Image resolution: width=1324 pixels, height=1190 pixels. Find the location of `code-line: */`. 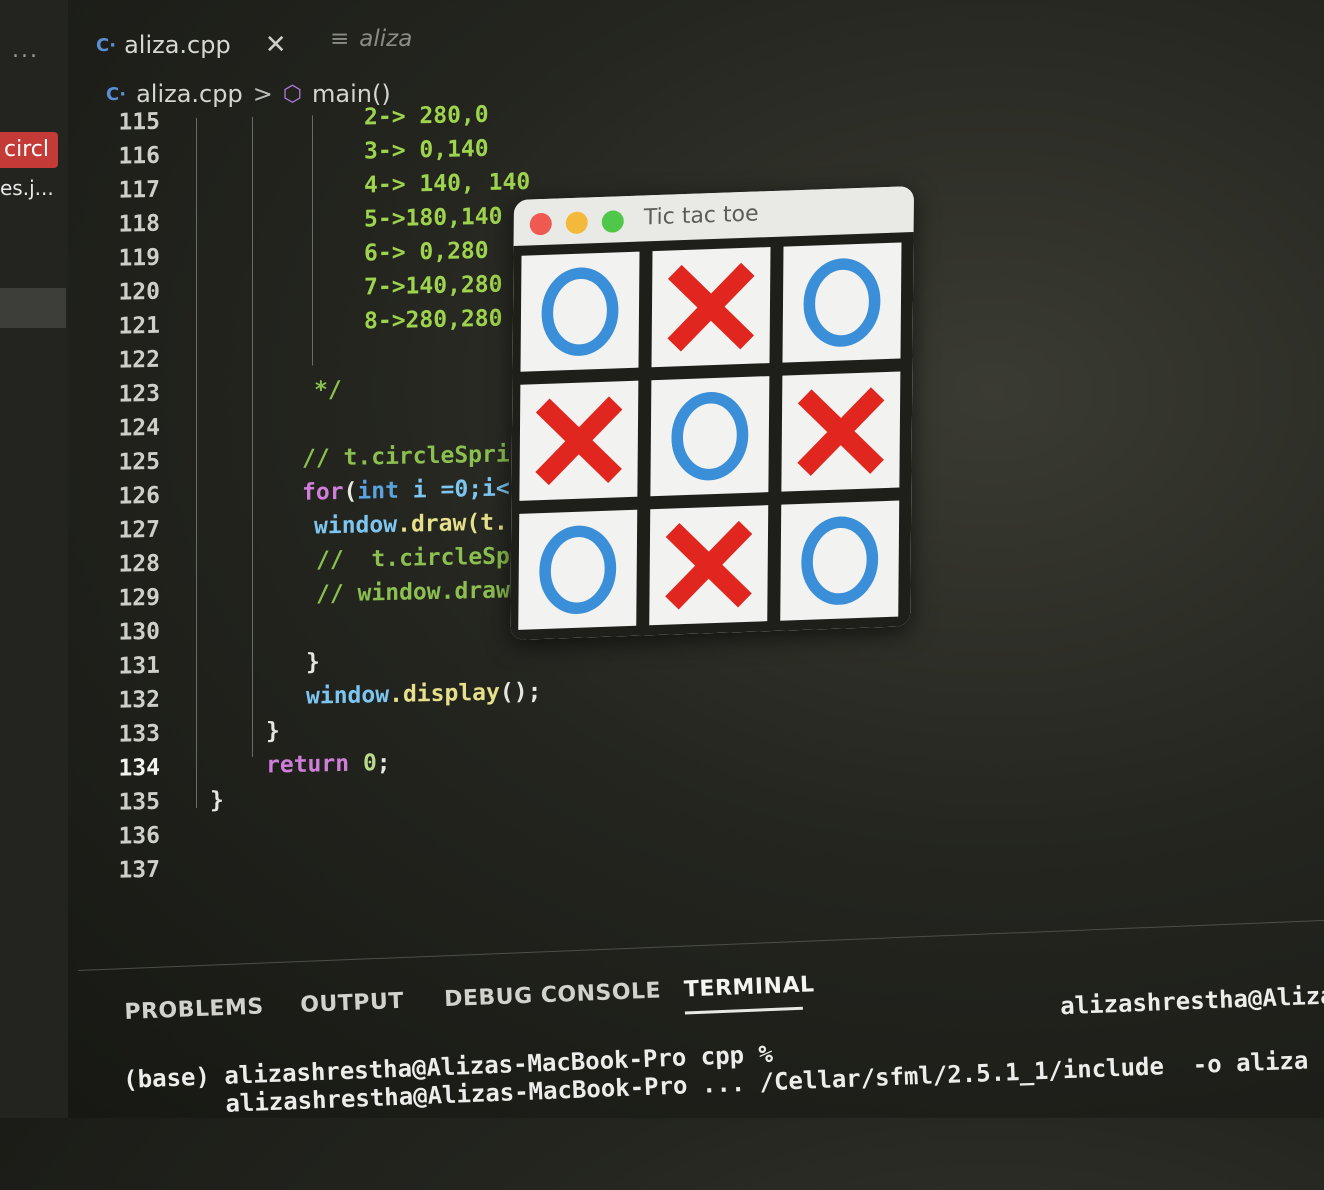

code-line: */ is located at coordinates (328, 390).